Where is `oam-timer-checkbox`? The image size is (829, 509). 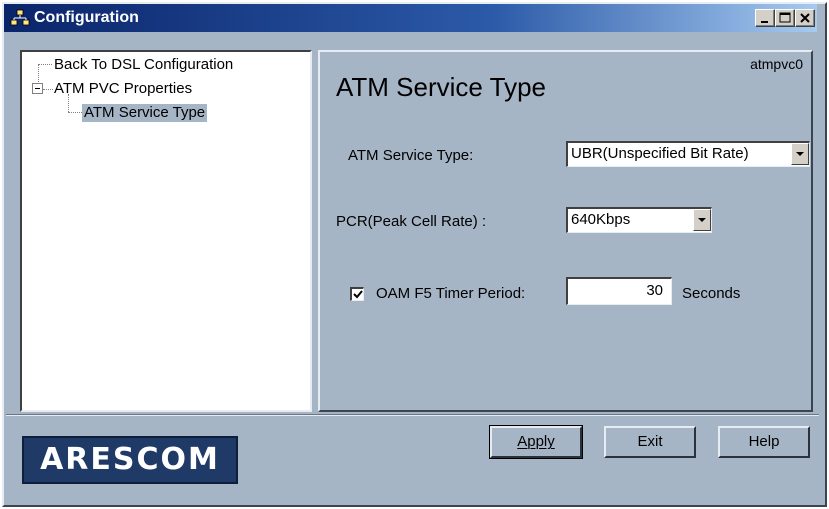 oam-timer-checkbox is located at coordinates (357, 294).